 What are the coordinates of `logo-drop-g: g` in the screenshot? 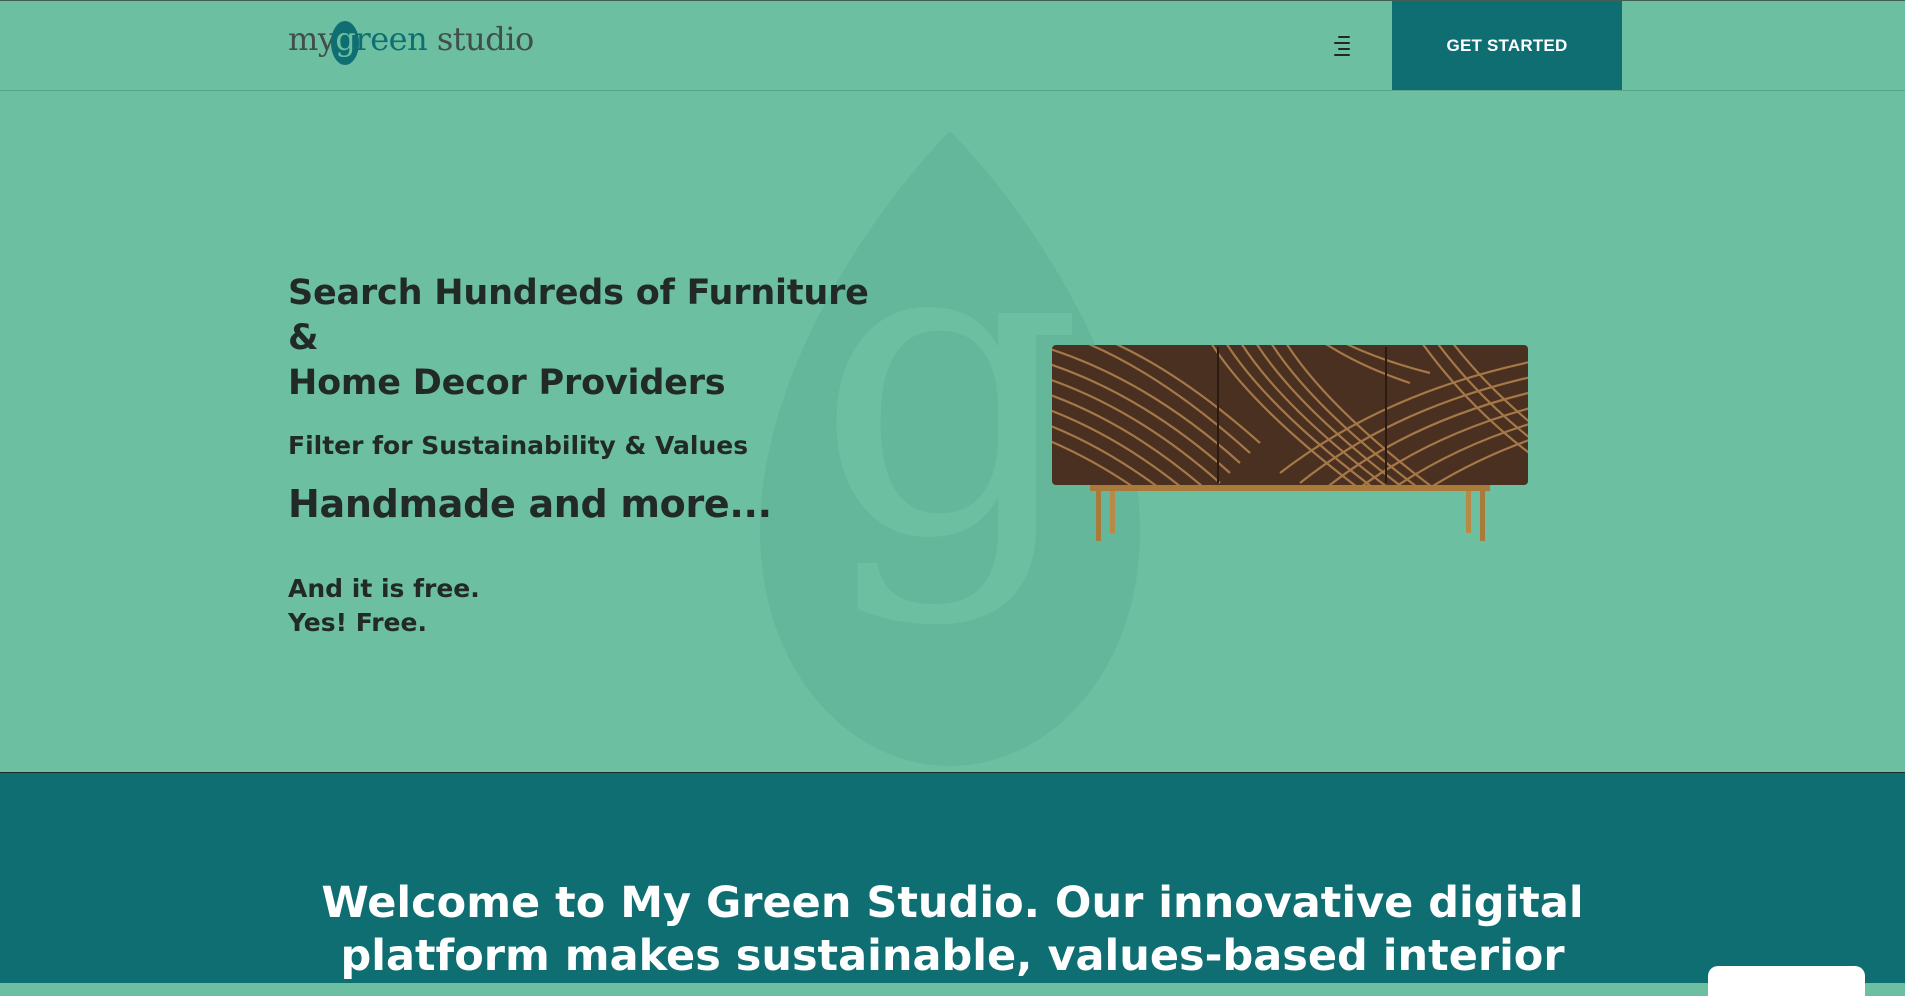 It's located at (345, 42).